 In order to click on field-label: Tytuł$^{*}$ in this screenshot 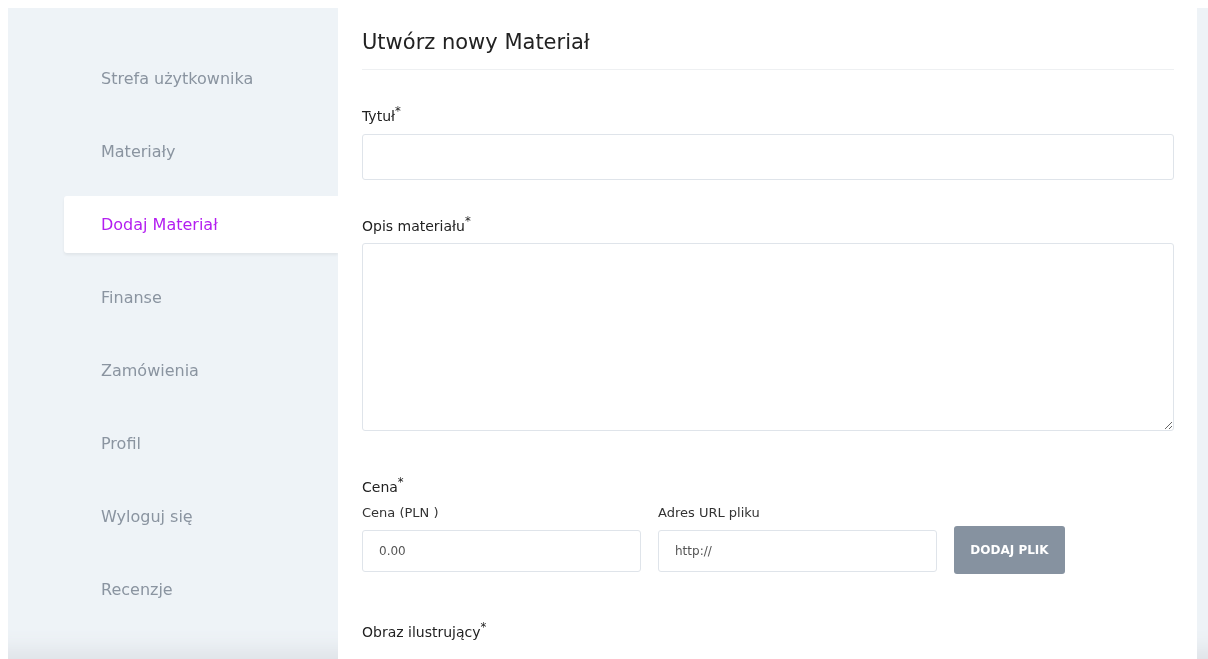, I will do `click(382, 114)`.